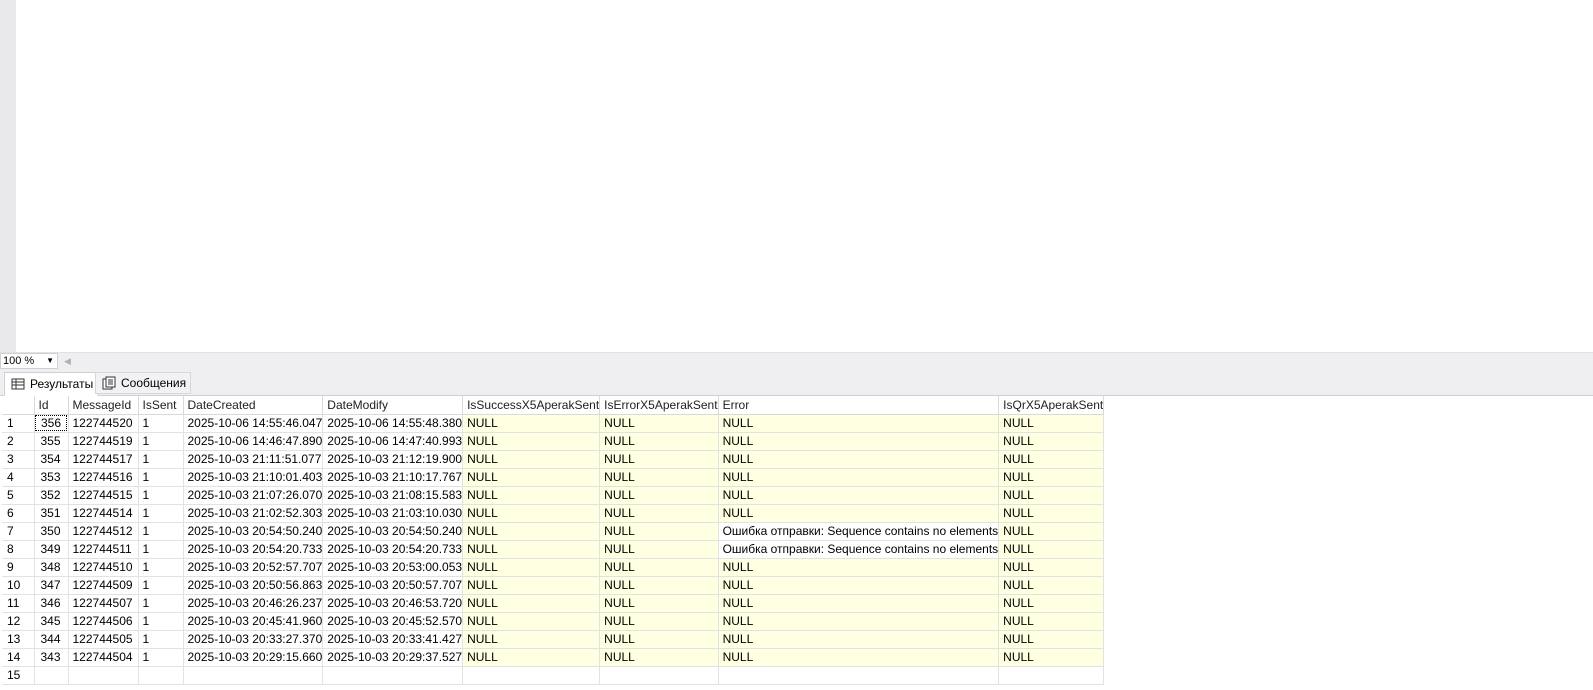 The image size is (1593, 690). Describe the element at coordinates (253, 657) in the screenshot. I see `table-cell: 2025-10-03 20:29:15.660` at that location.